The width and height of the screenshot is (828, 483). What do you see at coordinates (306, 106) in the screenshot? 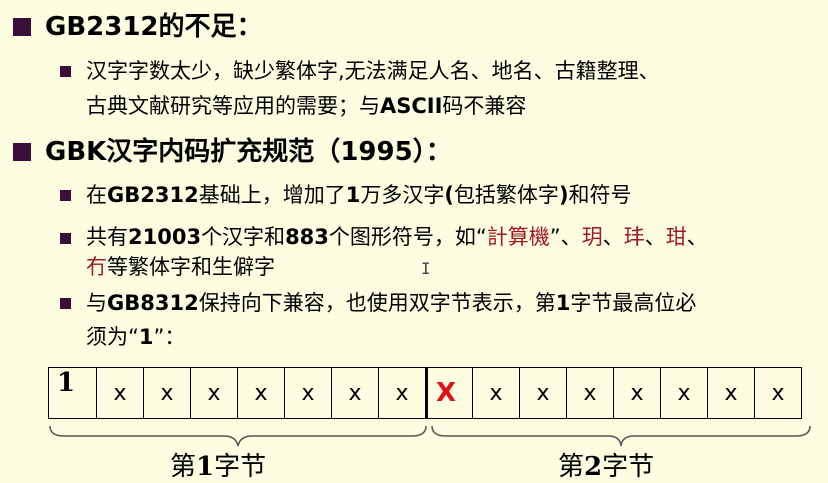
I see `section1-item-line2: 古典文献研究等应用的需要；与ASCII码不兼容` at bounding box center [306, 106].